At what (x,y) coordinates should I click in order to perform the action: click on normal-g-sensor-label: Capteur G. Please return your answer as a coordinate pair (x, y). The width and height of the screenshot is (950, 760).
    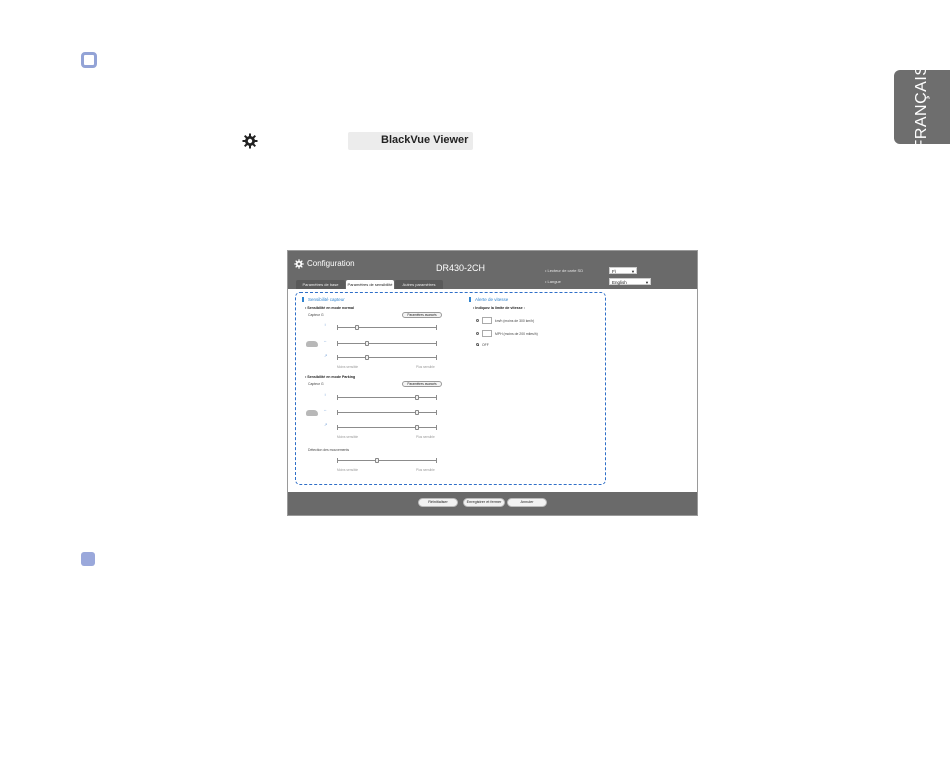
    Looking at the image, I should click on (316, 315).